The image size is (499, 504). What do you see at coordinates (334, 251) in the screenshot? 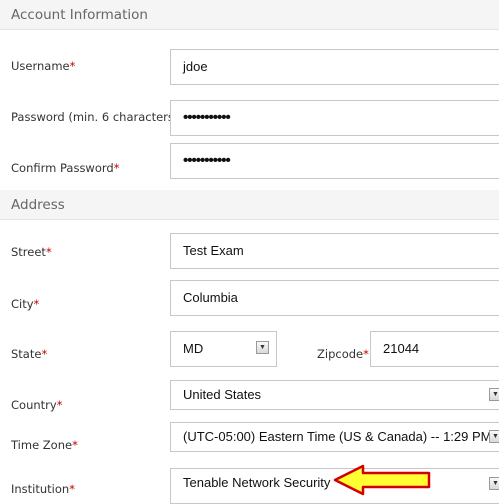
I see `street-input: Test Exam` at bounding box center [334, 251].